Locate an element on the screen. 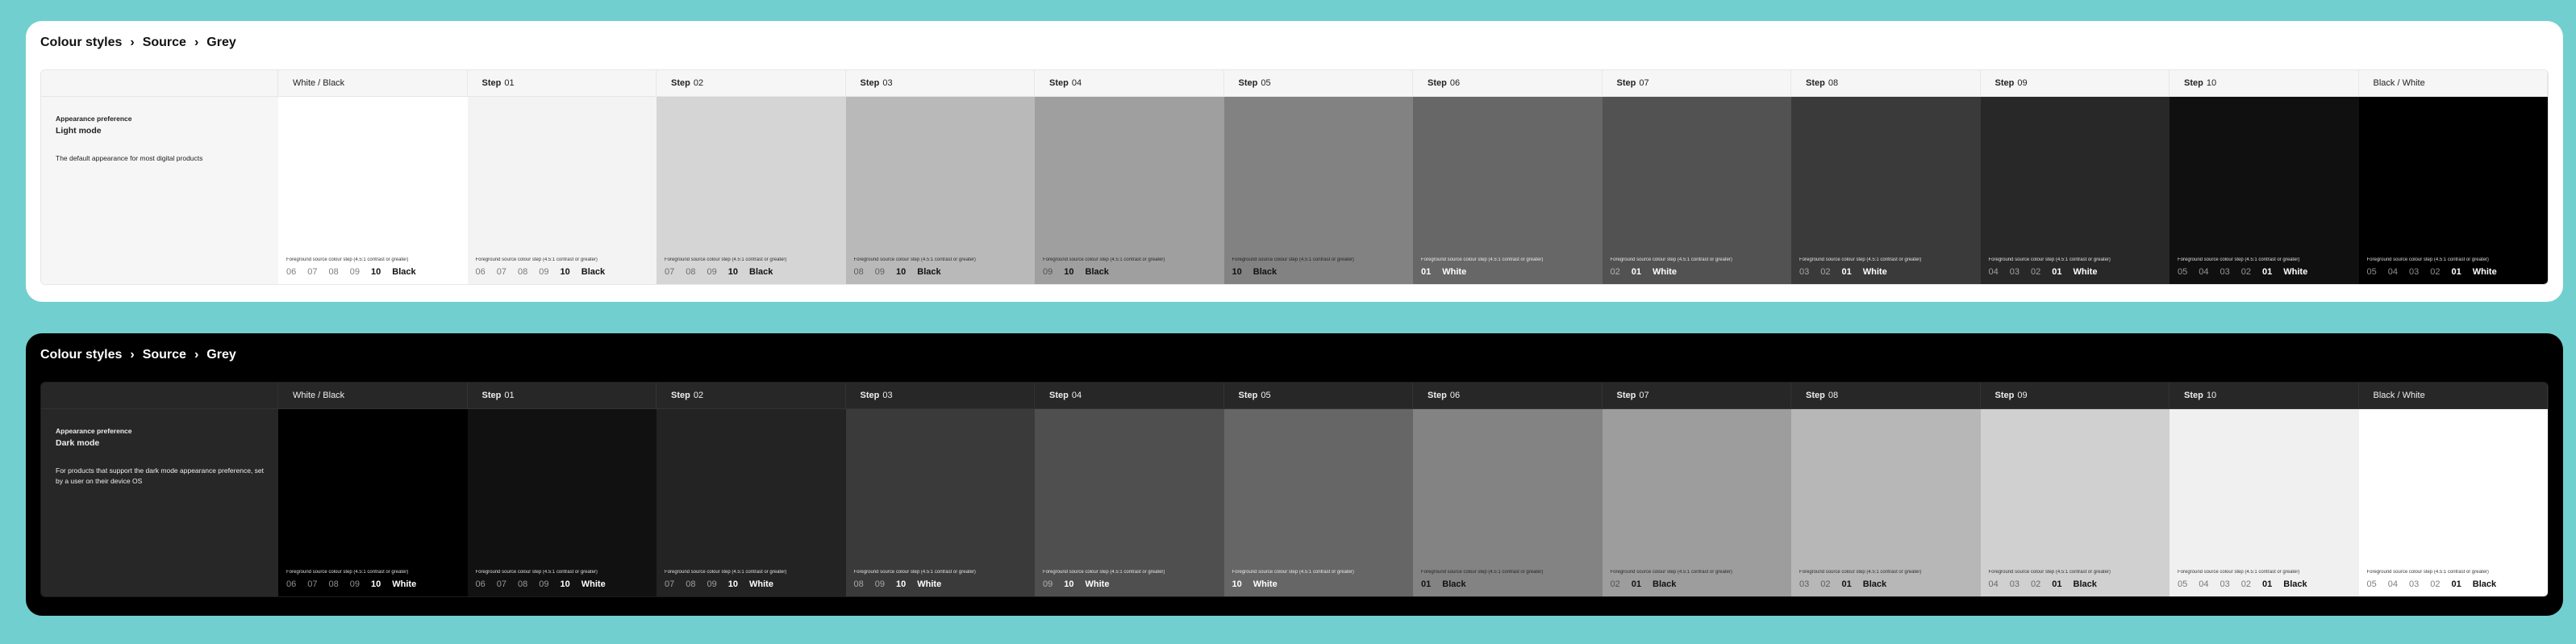 The width and height of the screenshot is (2576, 644). column-header: Step 01 is located at coordinates (562, 396).